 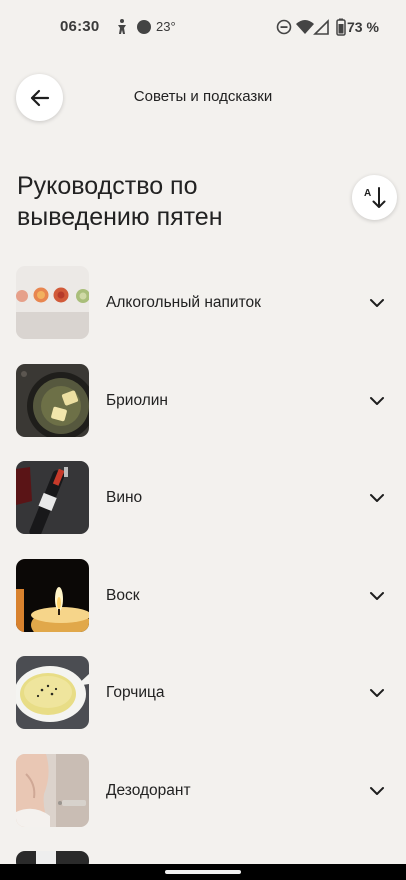 I want to click on home-indicator, so click(x=203, y=872).